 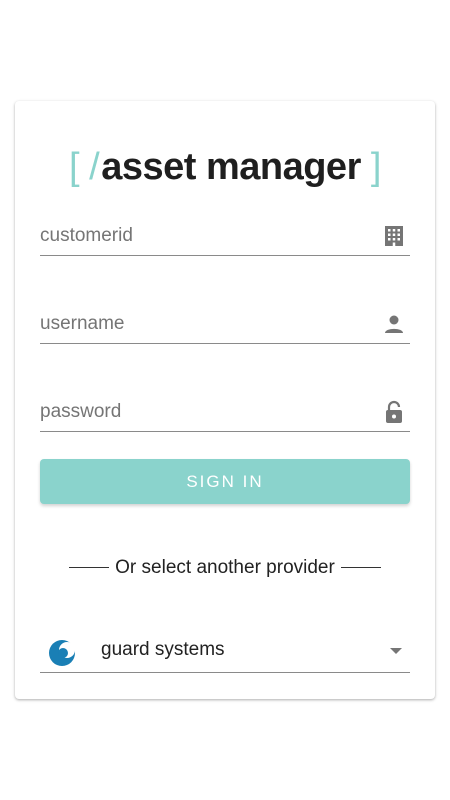 I want to click on app-logo: [ /asset manager ], so click(x=225, y=167).